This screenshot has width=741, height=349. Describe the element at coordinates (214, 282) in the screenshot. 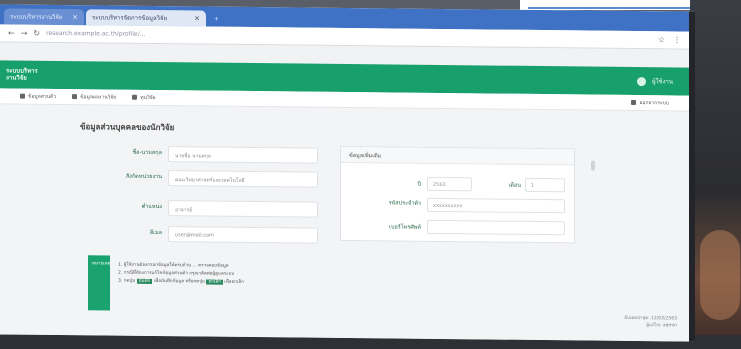

I see `cancel-hint-badge: ยกเลิก` at that location.